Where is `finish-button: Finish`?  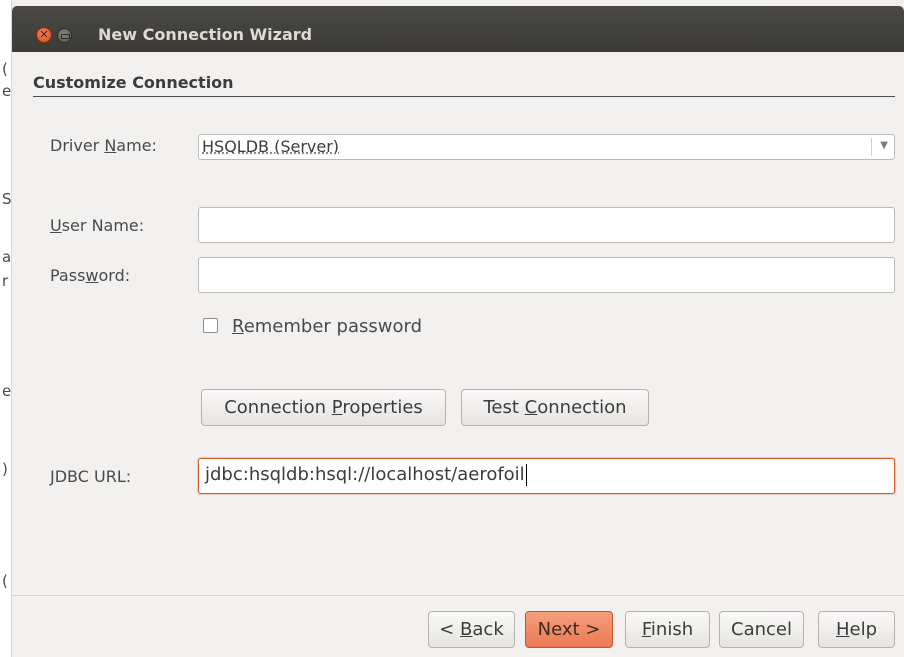
finish-button: Finish is located at coordinates (667, 629).